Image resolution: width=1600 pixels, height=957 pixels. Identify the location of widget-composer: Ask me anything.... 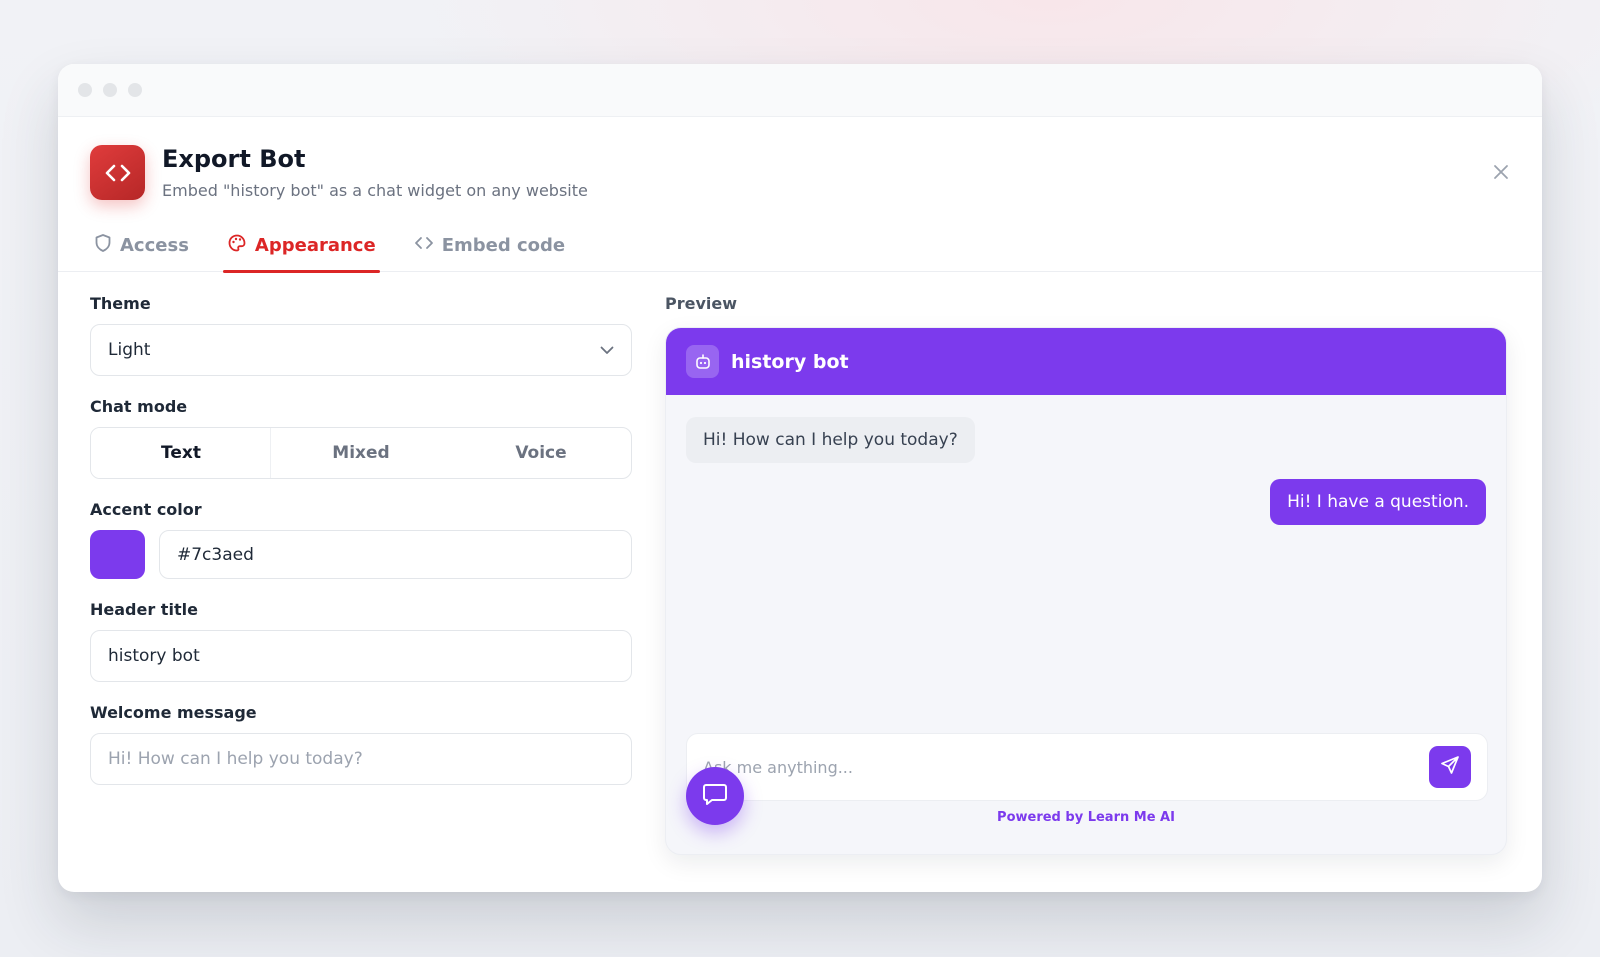
(1087, 767).